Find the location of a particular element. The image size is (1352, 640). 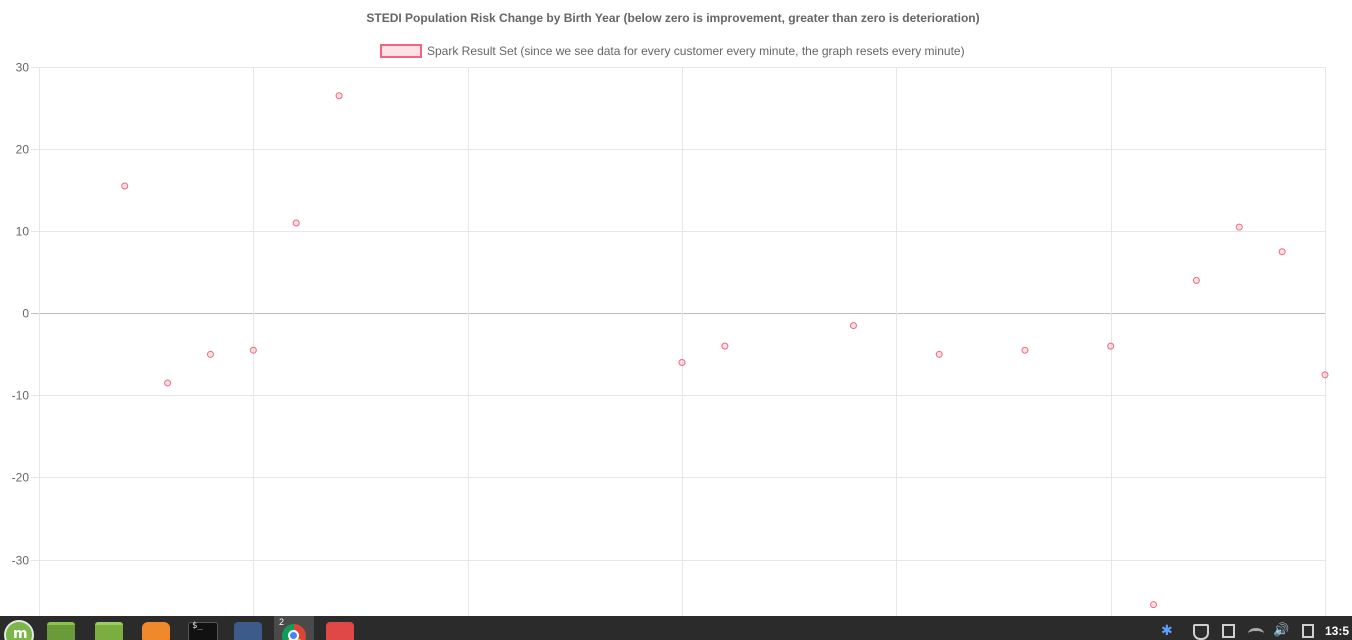

terminal-icon: $_ is located at coordinates (203, 630).